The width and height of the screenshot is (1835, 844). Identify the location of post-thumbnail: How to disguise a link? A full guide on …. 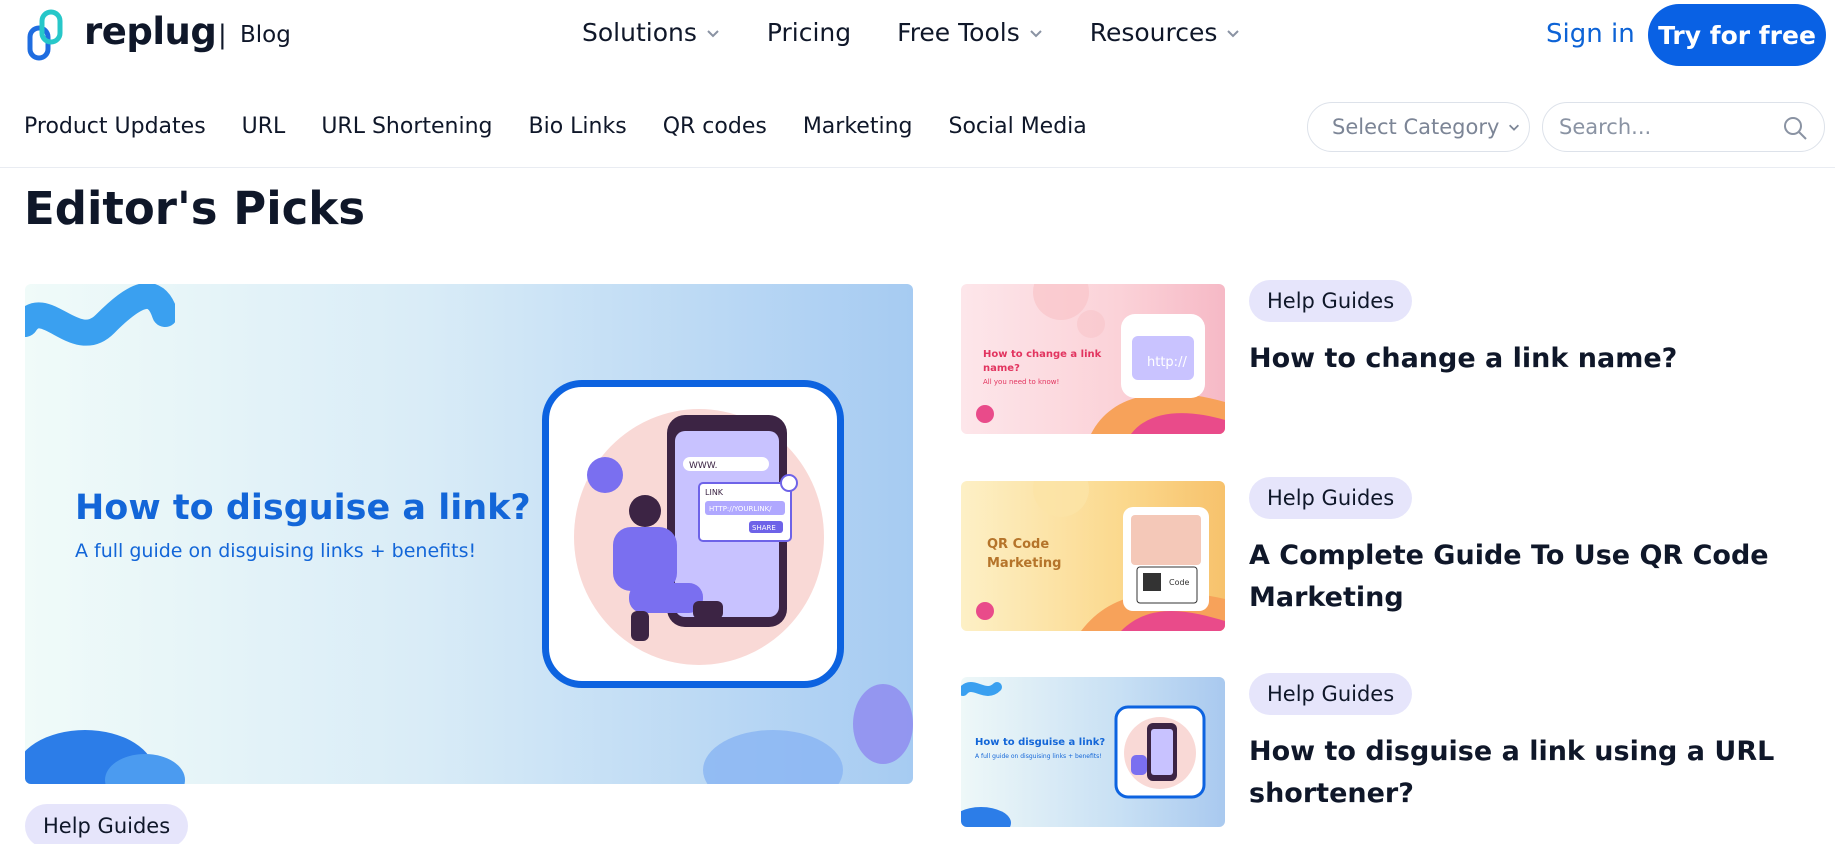
(1093, 752).